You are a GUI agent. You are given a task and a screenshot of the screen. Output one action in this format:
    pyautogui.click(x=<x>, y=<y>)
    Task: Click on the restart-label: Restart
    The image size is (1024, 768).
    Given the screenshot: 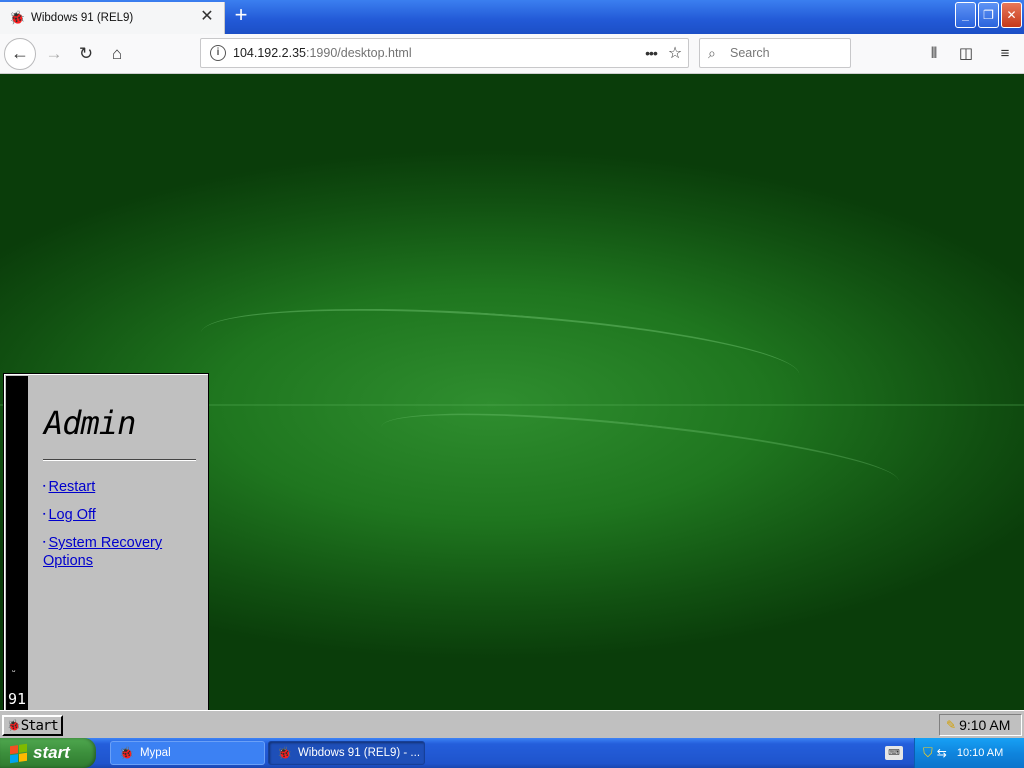 What is the action you would take?
    pyautogui.click(x=72, y=487)
    